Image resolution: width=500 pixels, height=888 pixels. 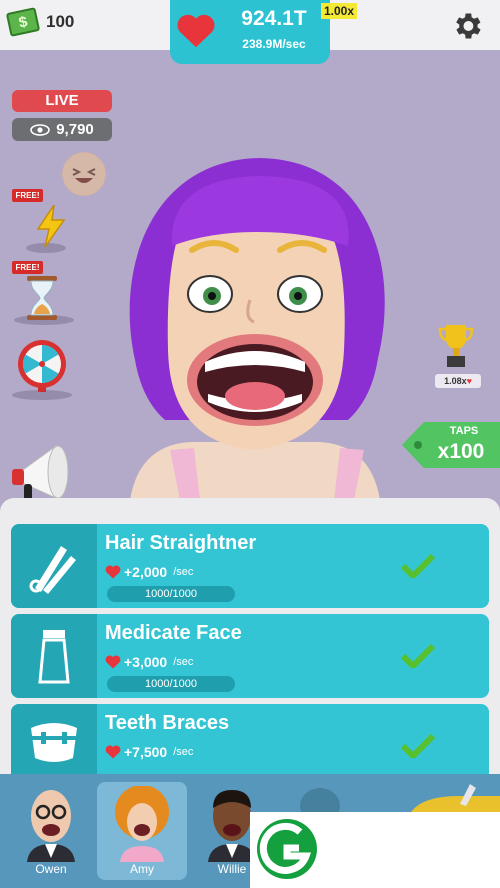 I want to click on upgrade-card: Medicate Face +3,000 /sec 1000/1000, so click(x=250, y=656).